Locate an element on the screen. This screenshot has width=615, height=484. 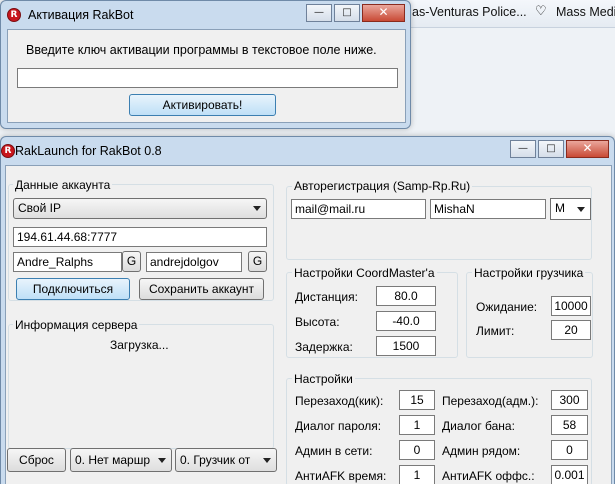
gender-value: M is located at coordinates (560, 208).